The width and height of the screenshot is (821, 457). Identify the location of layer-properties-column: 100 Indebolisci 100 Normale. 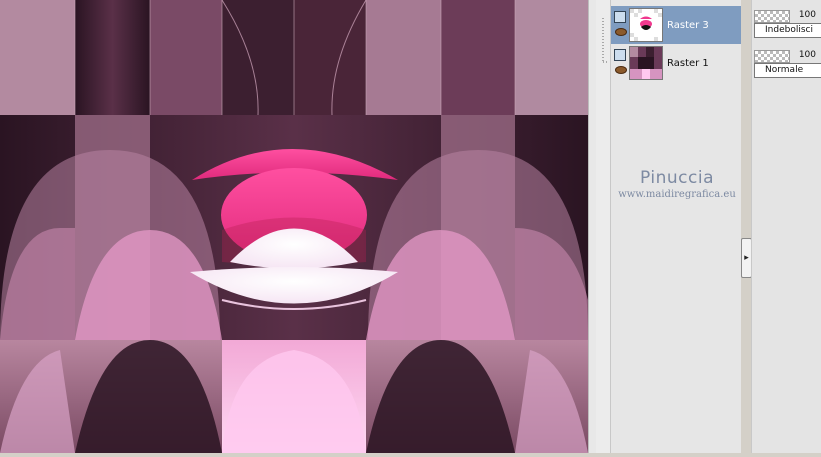
(786, 226).